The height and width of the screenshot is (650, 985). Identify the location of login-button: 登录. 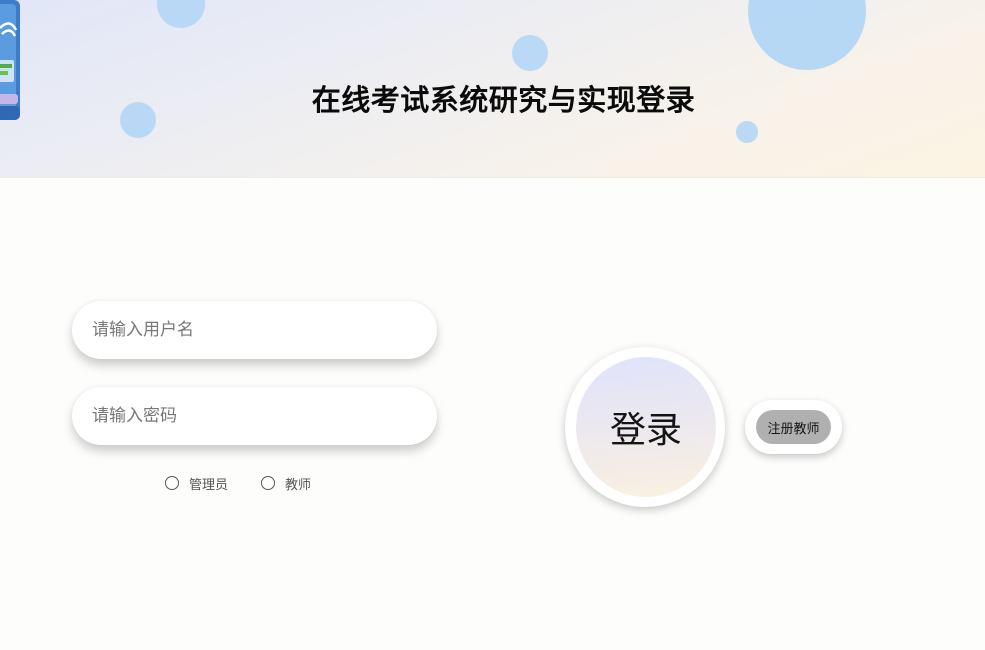
(646, 427).